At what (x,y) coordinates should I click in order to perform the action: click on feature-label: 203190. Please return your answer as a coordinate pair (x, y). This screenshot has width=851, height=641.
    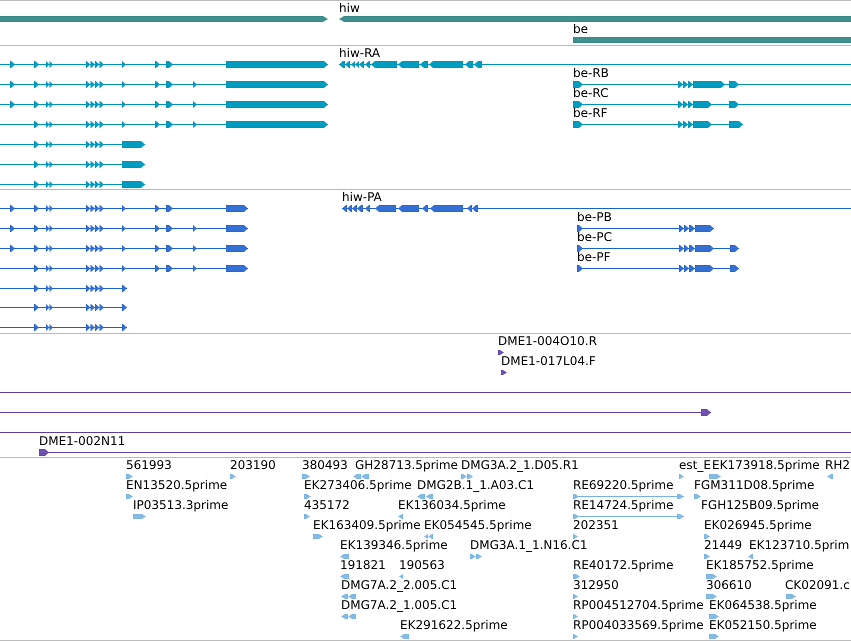
    Looking at the image, I should click on (253, 465).